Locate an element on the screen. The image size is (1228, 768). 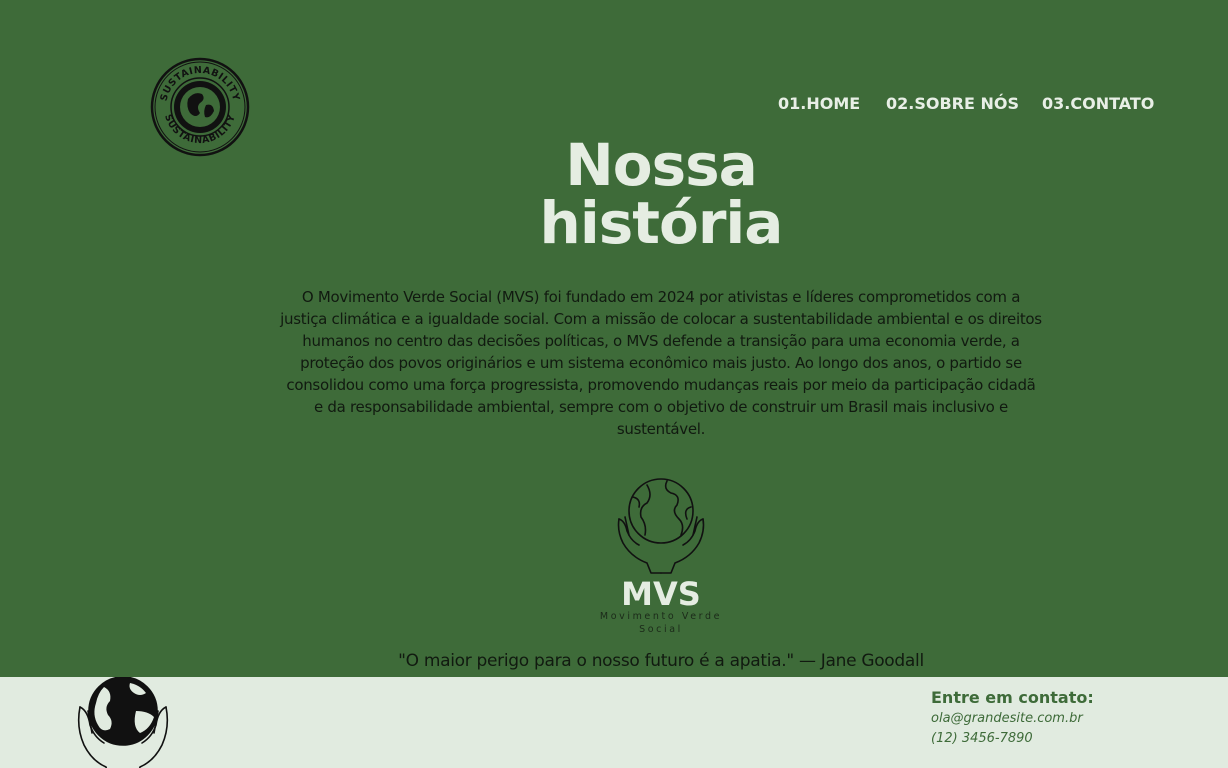
contact-title: Entre em contato: is located at coordinates (1012, 697).